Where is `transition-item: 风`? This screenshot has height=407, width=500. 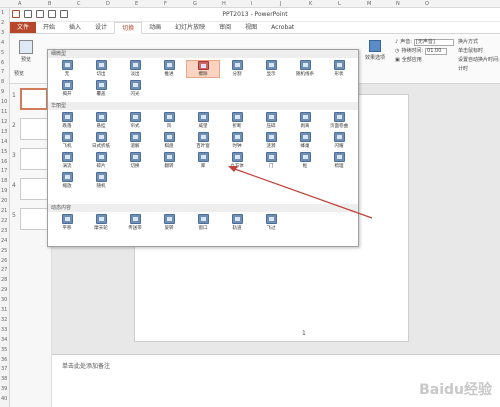 transition-item: 风 is located at coordinates (169, 121).